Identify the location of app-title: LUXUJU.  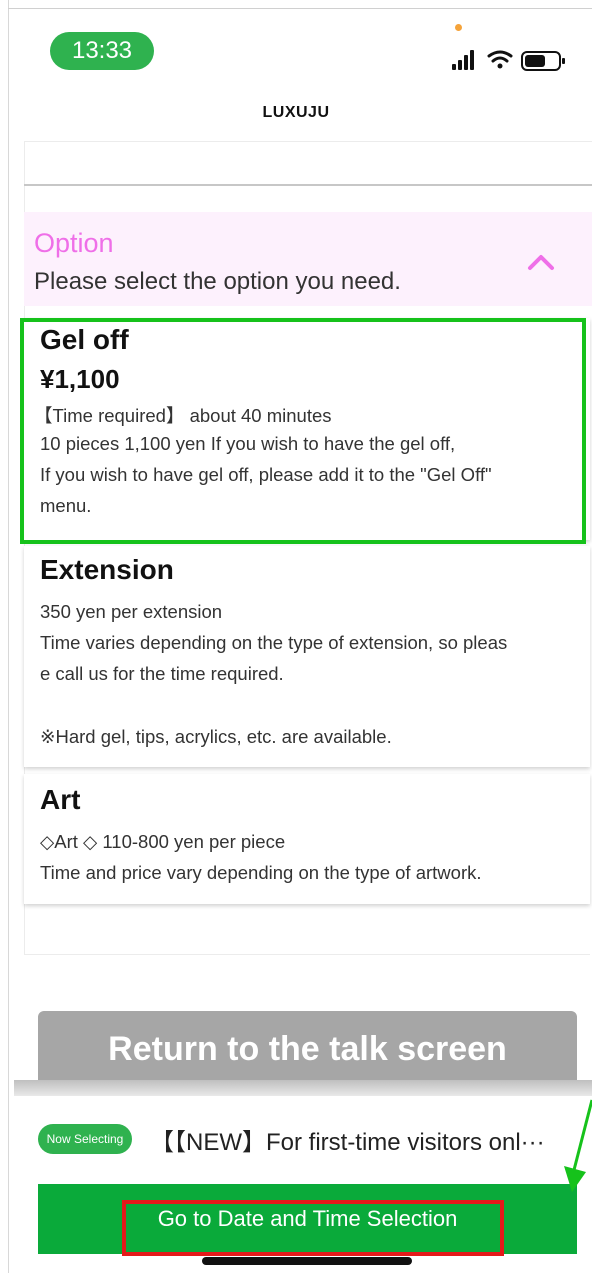
(296, 112).